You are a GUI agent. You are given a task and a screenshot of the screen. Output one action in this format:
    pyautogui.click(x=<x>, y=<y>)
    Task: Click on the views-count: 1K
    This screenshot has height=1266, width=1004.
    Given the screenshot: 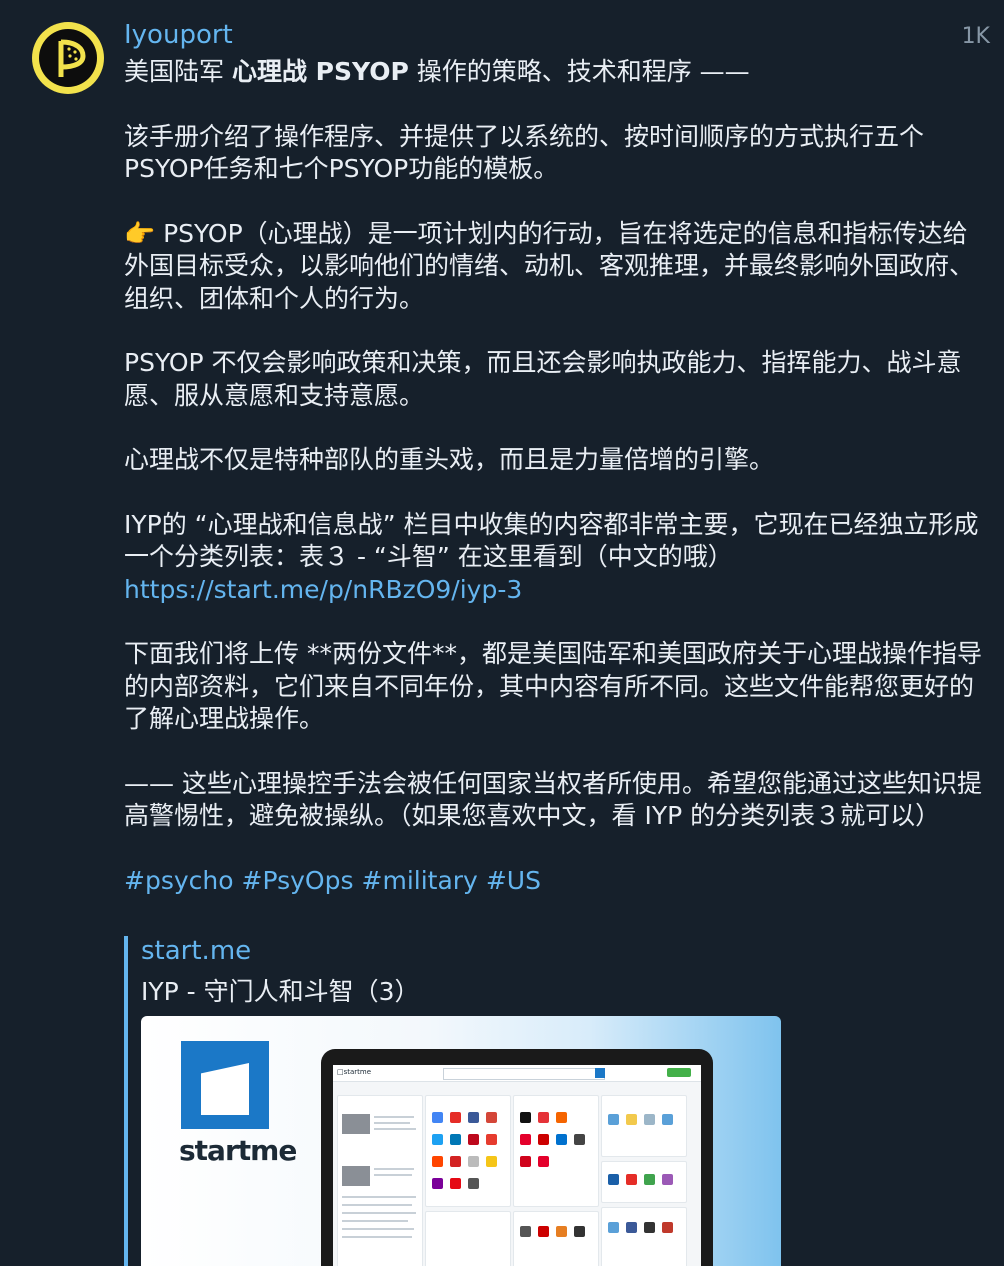 What is the action you would take?
    pyautogui.click(x=975, y=36)
    